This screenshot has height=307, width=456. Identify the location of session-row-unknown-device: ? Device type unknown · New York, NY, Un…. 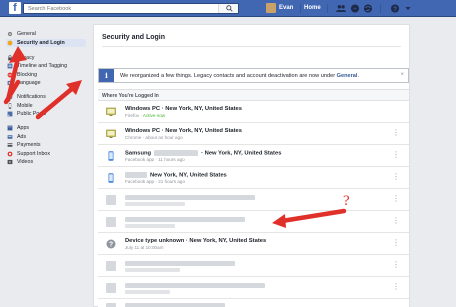
(253, 244).